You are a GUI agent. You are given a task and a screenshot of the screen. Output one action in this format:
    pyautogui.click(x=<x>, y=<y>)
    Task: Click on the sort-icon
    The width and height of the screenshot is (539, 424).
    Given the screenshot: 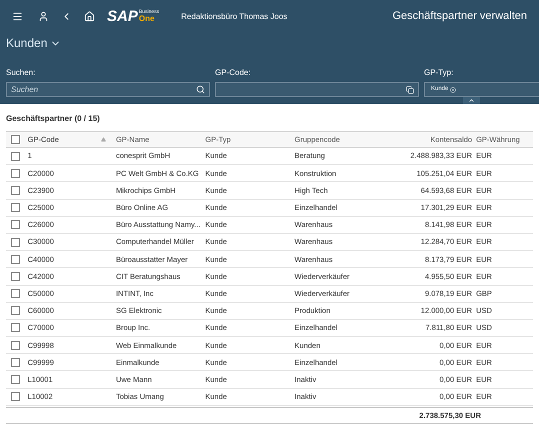 What is the action you would take?
    pyautogui.click(x=103, y=139)
    